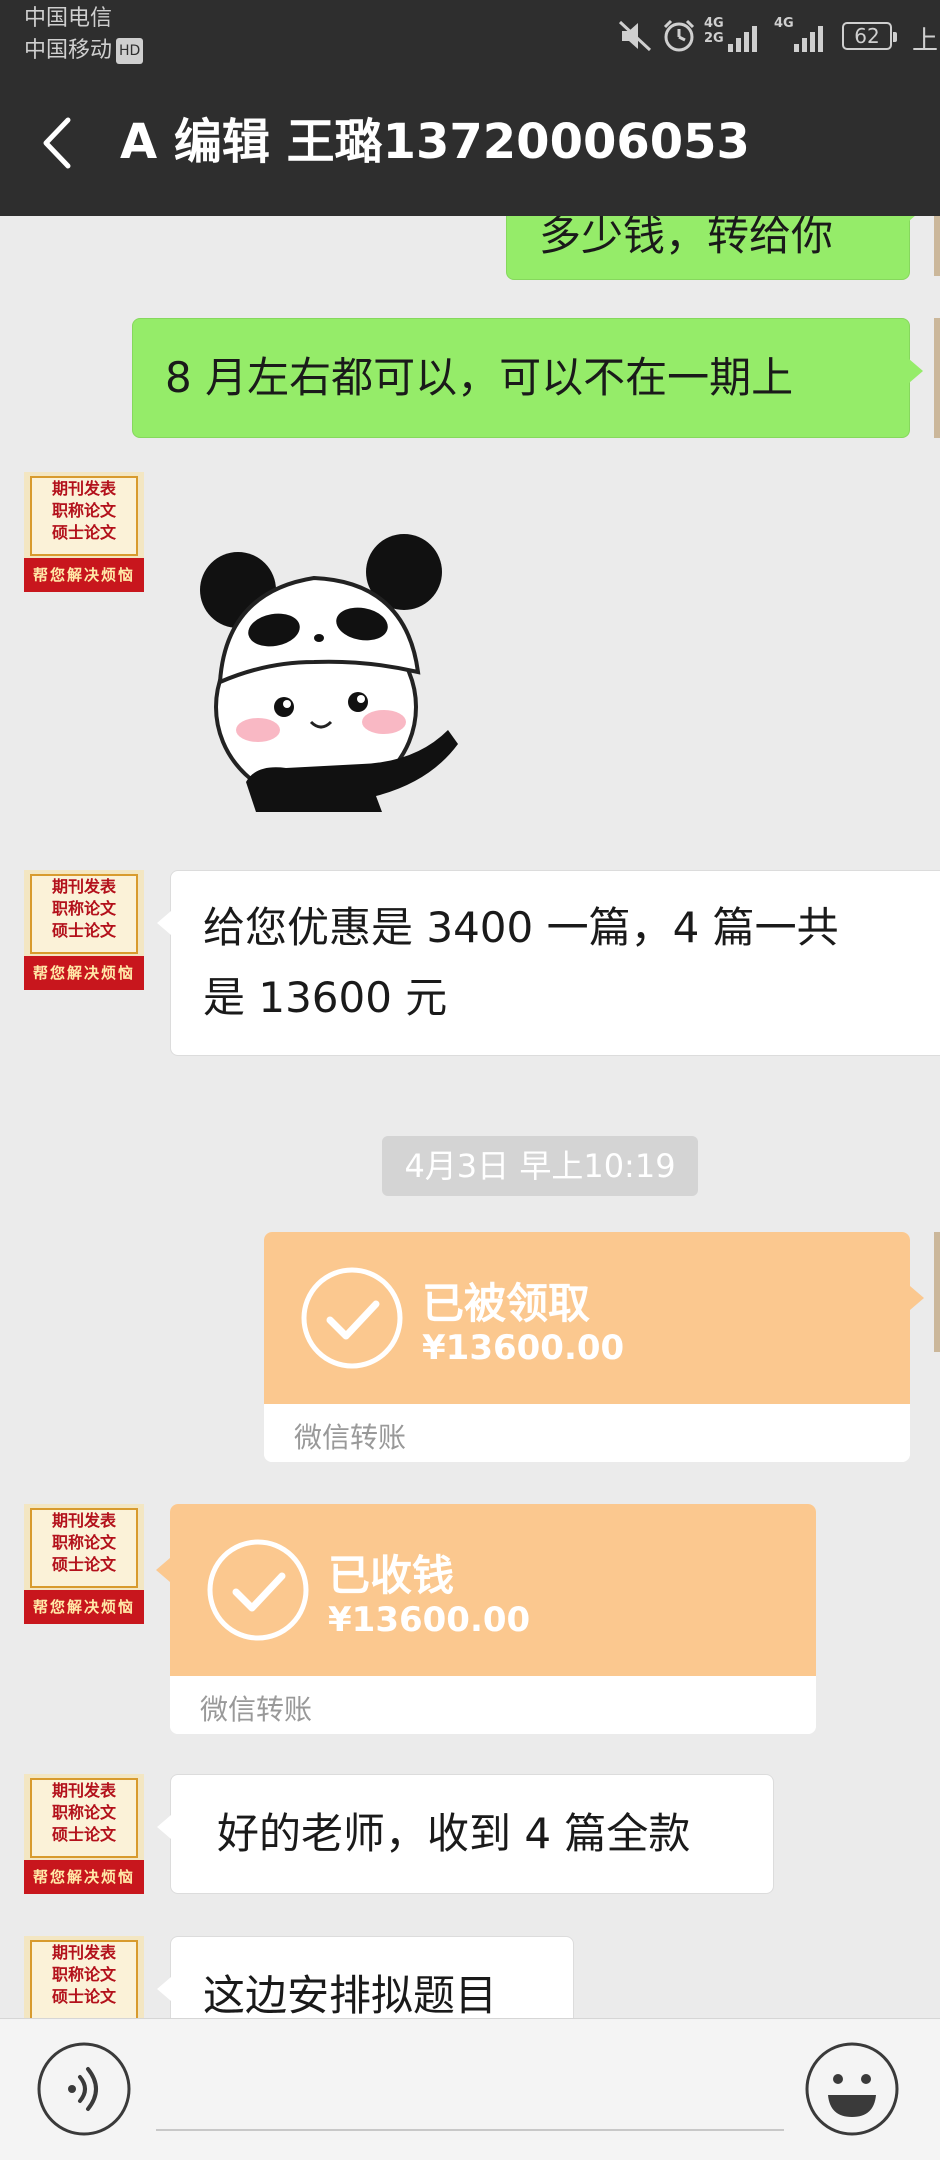 Image resolution: width=940 pixels, height=2160 pixels. What do you see at coordinates (540, 1166) in the screenshot?
I see `timestamp-label: 4月3日 早上10:19` at bounding box center [540, 1166].